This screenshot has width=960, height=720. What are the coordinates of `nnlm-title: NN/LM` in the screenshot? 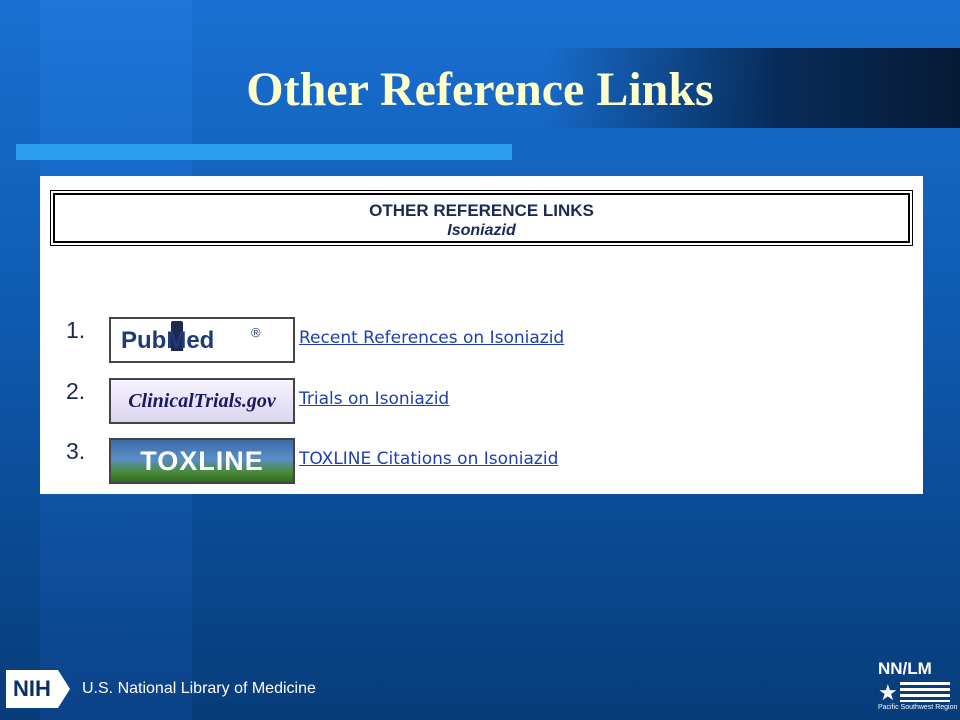 It's located at (905, 668).